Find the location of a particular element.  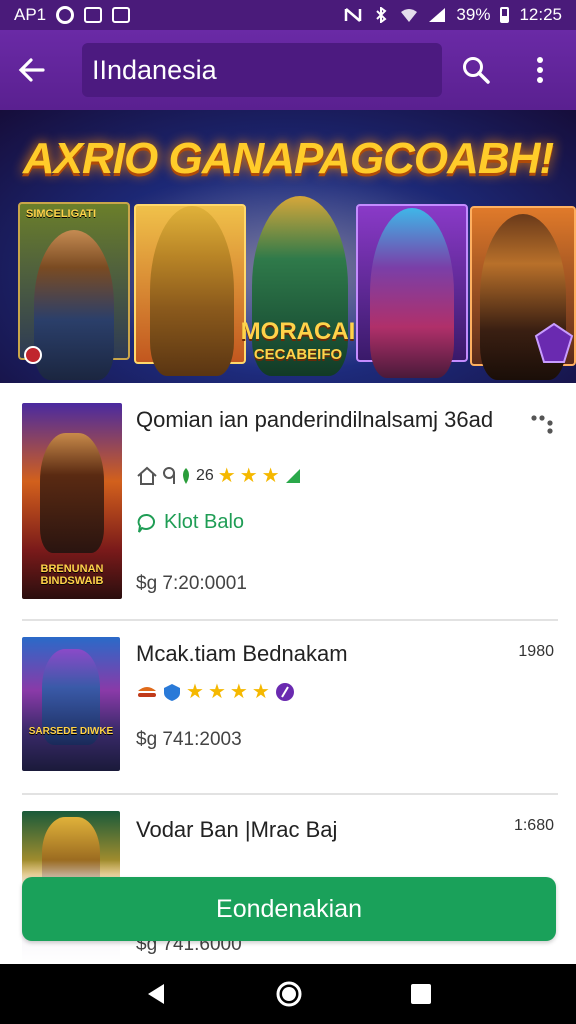

nfc-icon is located at coordinates (353, 15).